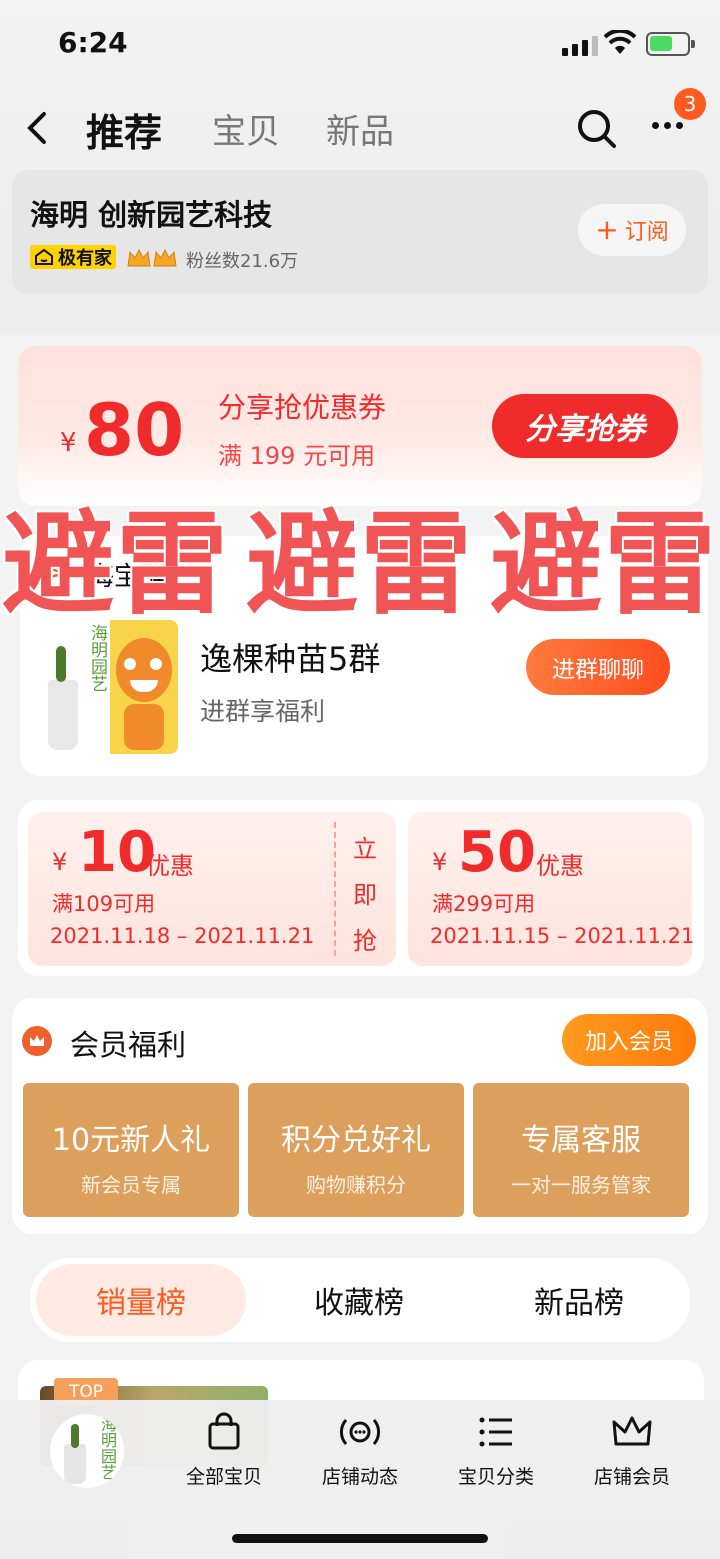  Describe the element at coordinates (93, 42) in the screenshot. I see `status-time: 6:24` at that location.